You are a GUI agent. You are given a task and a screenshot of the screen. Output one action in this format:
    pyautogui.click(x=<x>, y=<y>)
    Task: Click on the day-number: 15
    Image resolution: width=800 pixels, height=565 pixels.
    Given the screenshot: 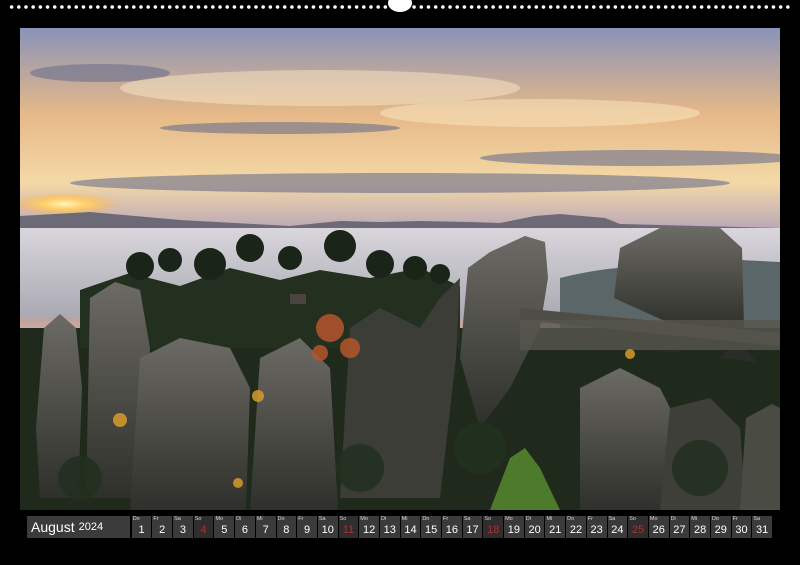 What is the action you would take?
    pyautogui.click(x=431, y=530)
    